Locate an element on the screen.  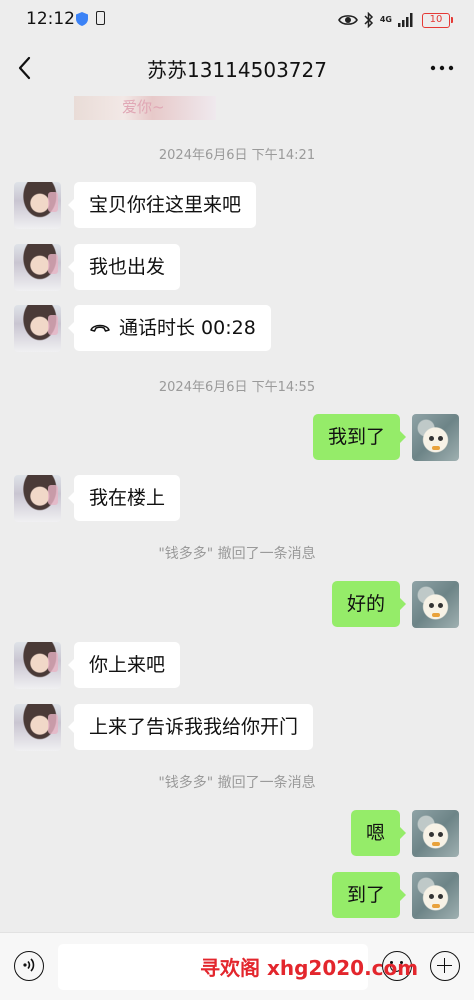
battery-icon: 10 is located at coordinates (437, 20).